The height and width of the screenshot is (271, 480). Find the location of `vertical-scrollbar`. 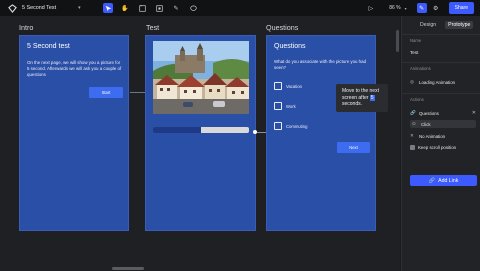

vertical-scrollbar is located at coordinates (397, 41).